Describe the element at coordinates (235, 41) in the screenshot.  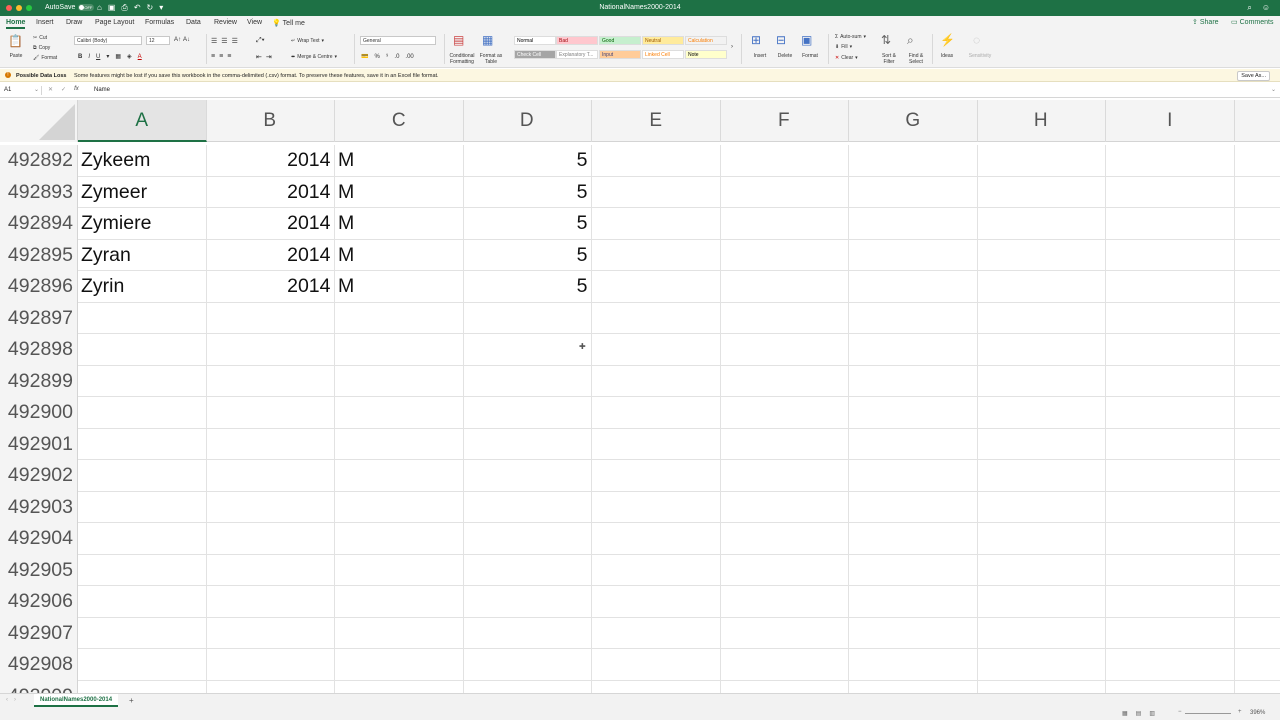
I see `align-bottom-icon: ☰` at that location.